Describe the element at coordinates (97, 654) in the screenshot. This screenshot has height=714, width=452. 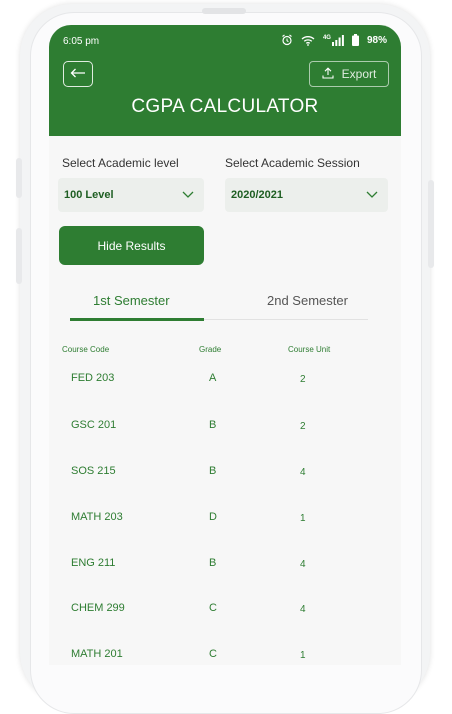
I see `course-code: MATH 201` at that location.